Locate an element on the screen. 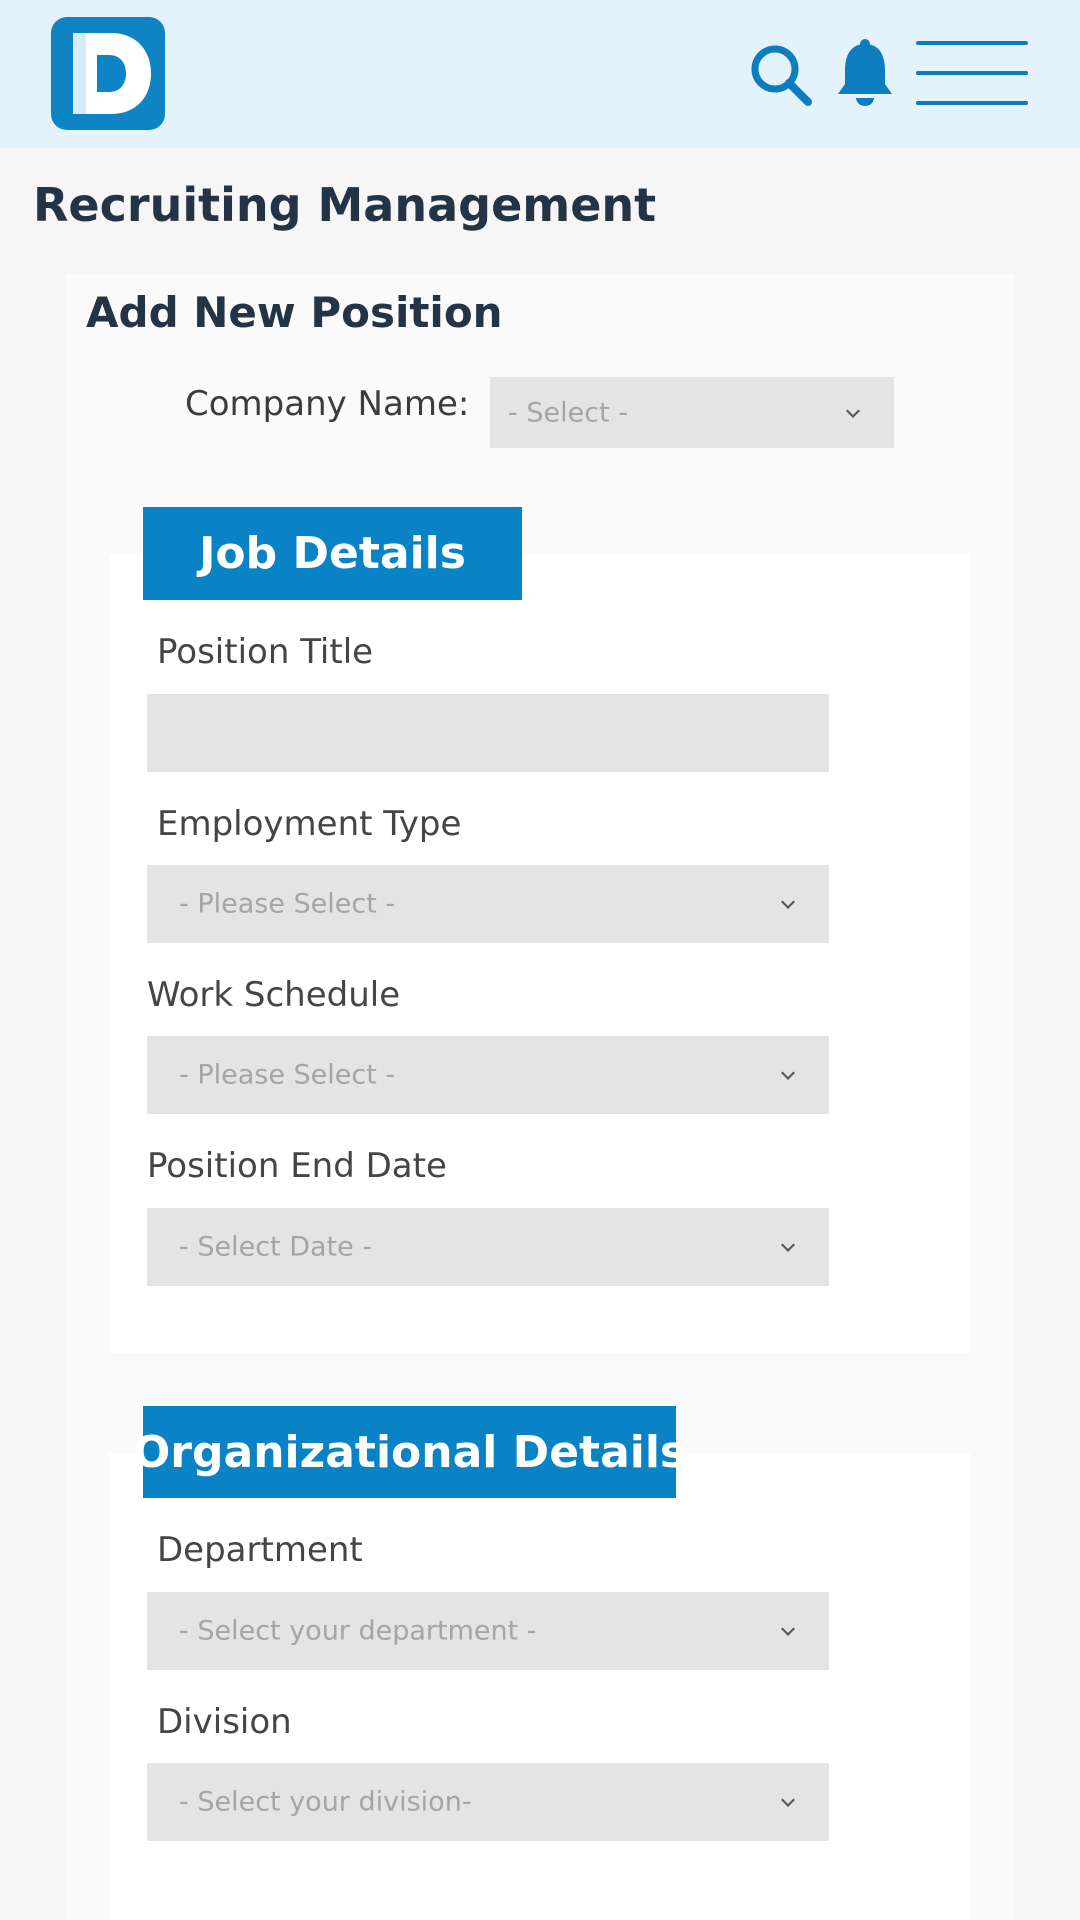  employment-type-label: Employment Type is located at coordinates (309, 824).